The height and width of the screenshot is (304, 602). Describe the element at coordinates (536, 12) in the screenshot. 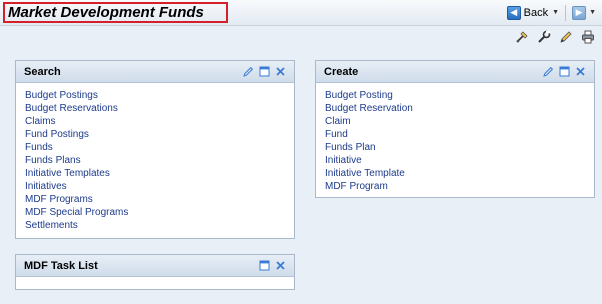

I see `back-label: Back` at that location.